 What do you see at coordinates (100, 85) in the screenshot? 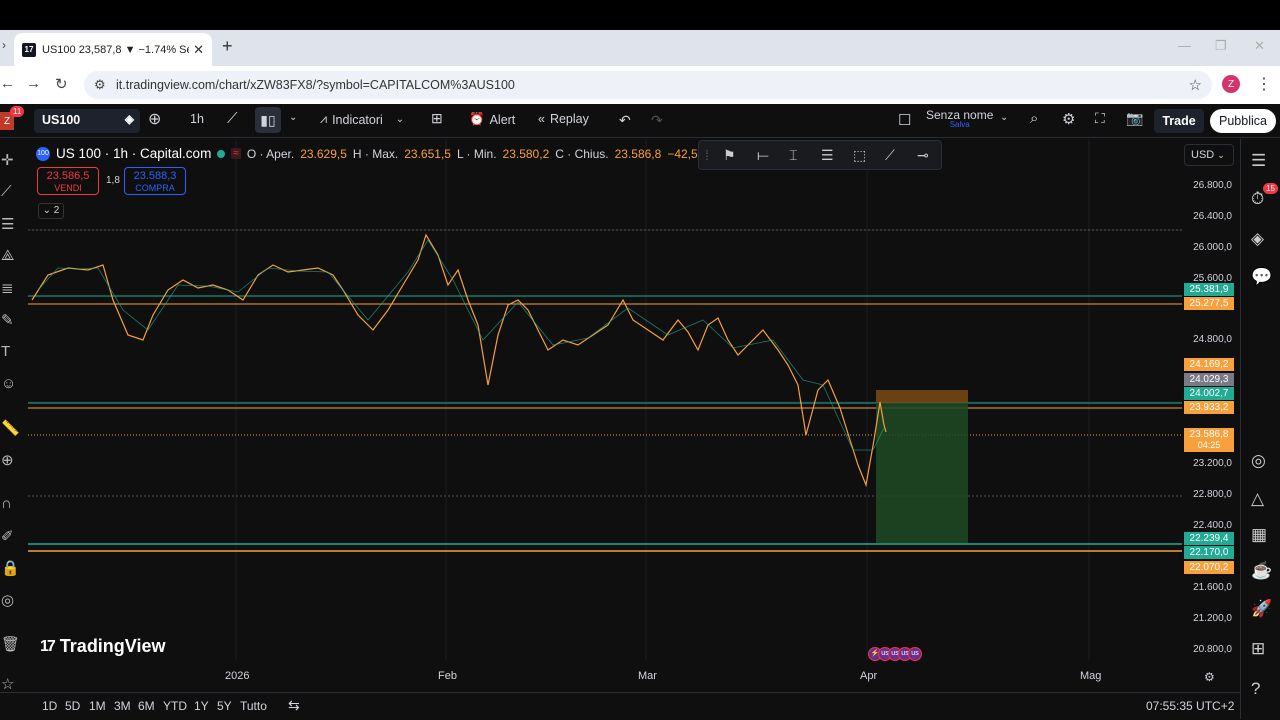
I see `site-info-icon: ⚙` at bounding box center [100, 85].